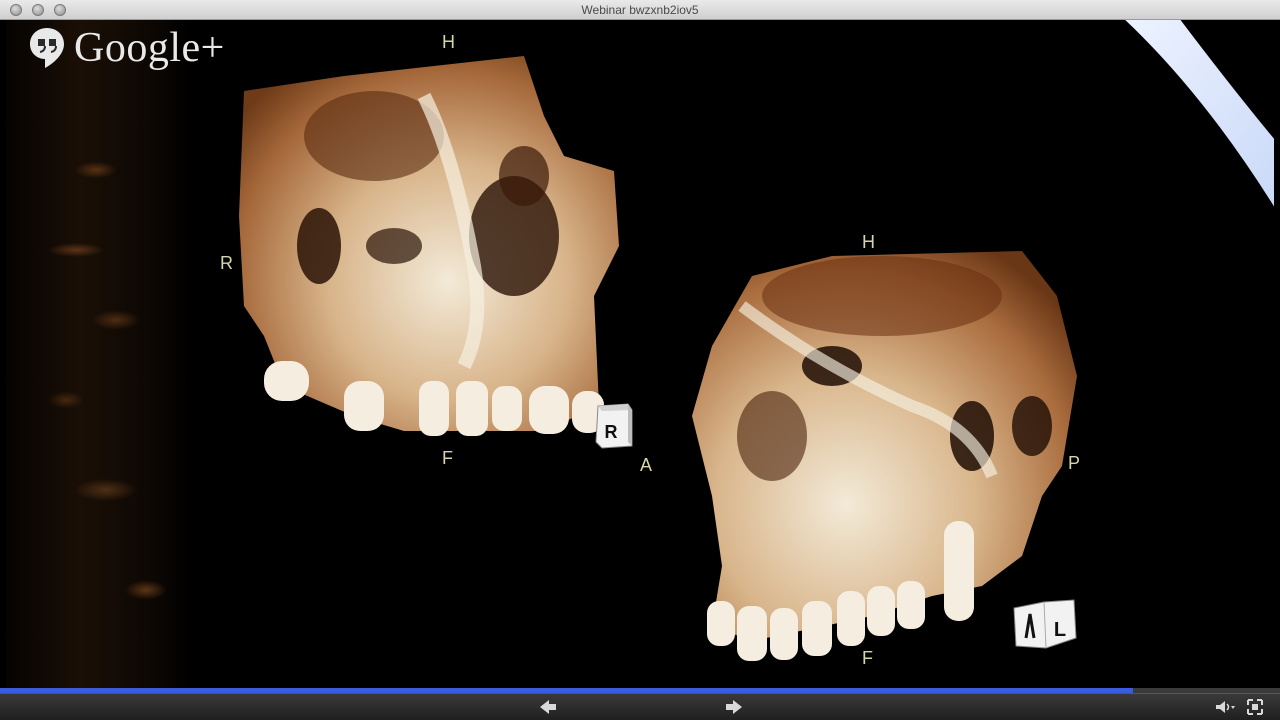 The height and width of the screenshot is (720, 1280). Describe the element at coordinates (867, 658) in the screenshot. I see `skull2-label-bottom: F` at that location.